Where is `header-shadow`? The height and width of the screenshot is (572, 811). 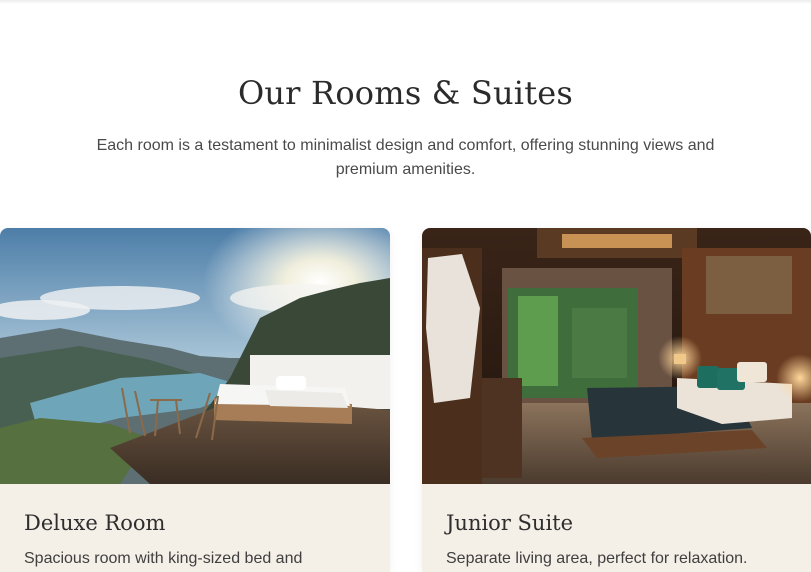
header-shadow is located at coordinates (405, 2).